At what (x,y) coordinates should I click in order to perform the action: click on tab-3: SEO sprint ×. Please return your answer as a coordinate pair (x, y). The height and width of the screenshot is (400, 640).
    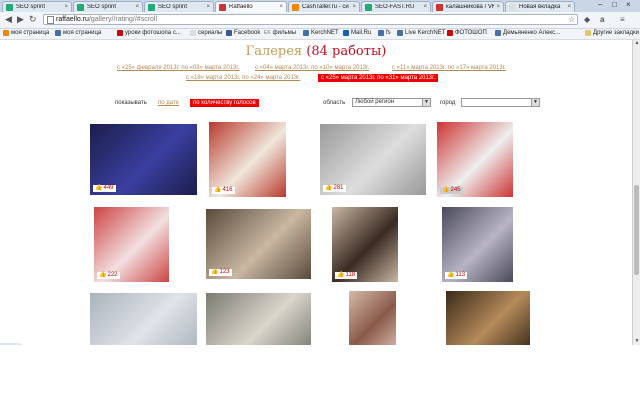
    Looking at the image, I should click on (179, 6).